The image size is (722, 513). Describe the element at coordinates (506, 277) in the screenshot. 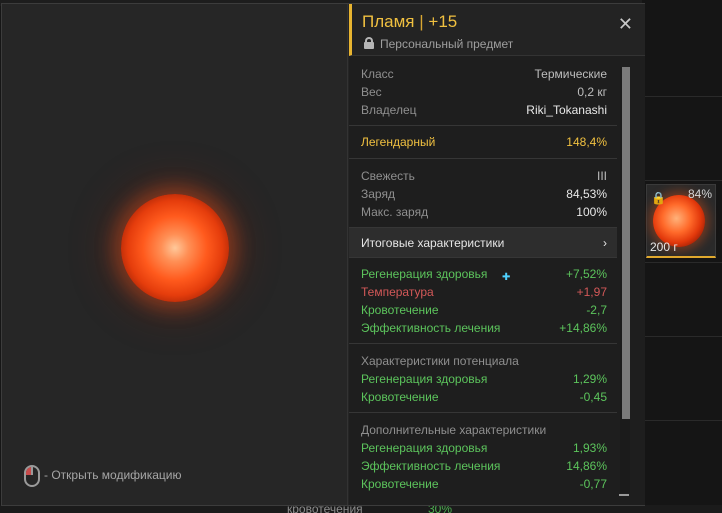

I see `cursor-crosshair-icon: ✚` at that location.